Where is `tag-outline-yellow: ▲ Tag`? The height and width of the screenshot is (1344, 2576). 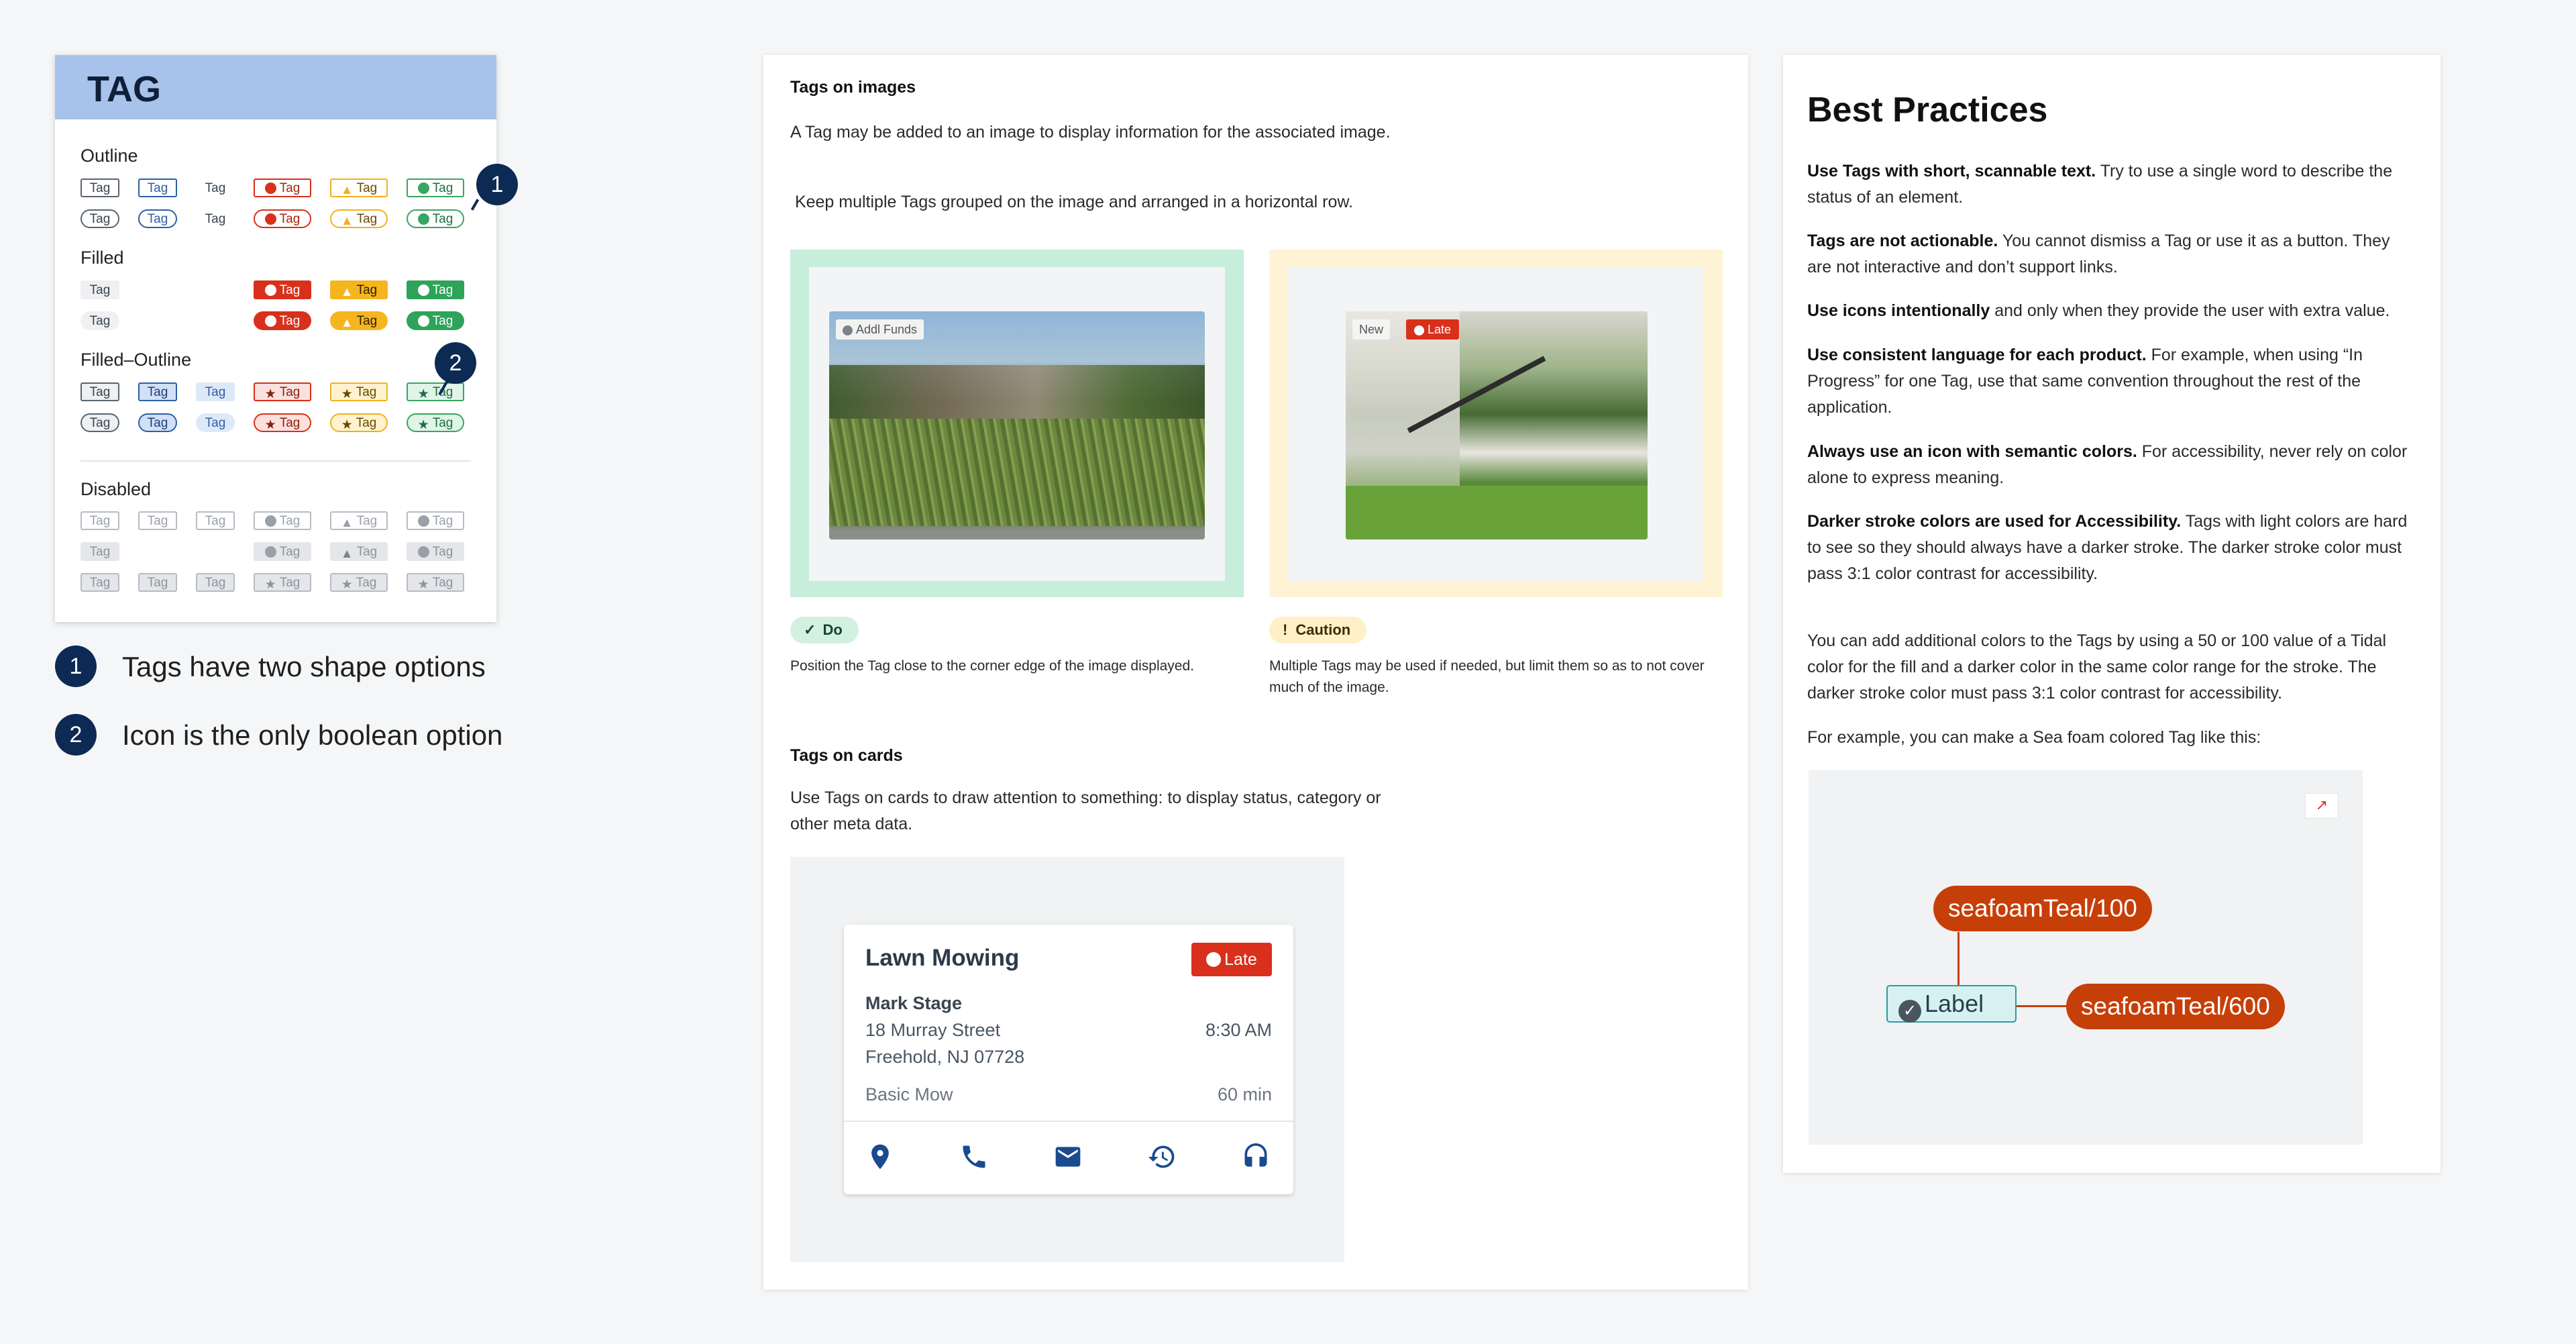 tag-outline-yellow: ▲ Tag is located at coordinates (359, 188).